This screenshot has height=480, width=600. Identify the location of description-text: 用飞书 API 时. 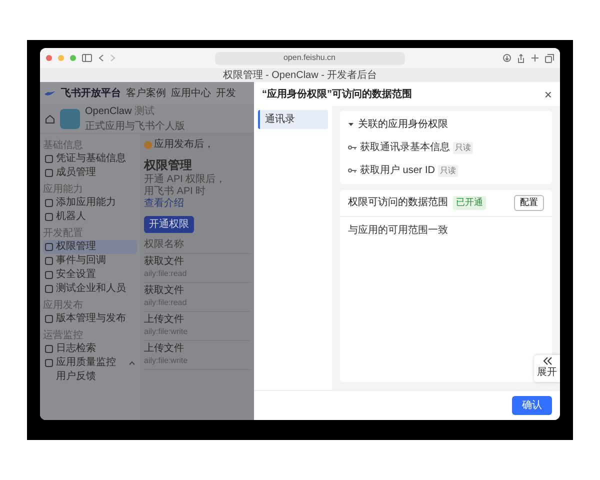
(175, 192).